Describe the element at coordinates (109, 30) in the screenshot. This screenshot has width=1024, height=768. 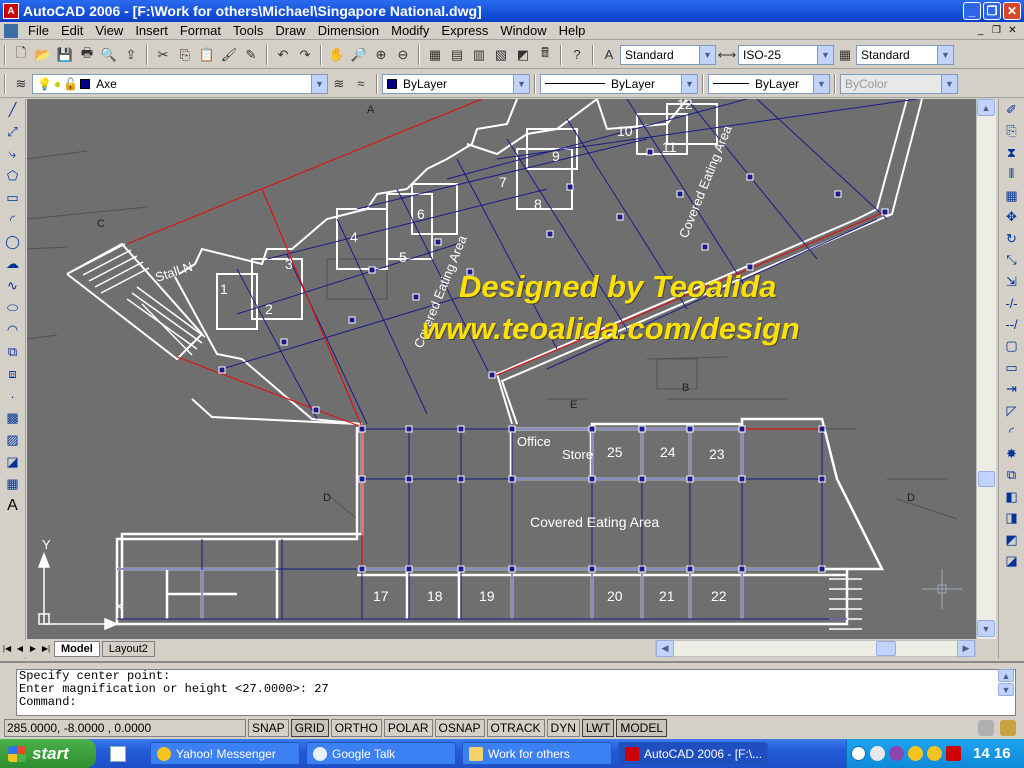
I see `menu-view: View` at that location.